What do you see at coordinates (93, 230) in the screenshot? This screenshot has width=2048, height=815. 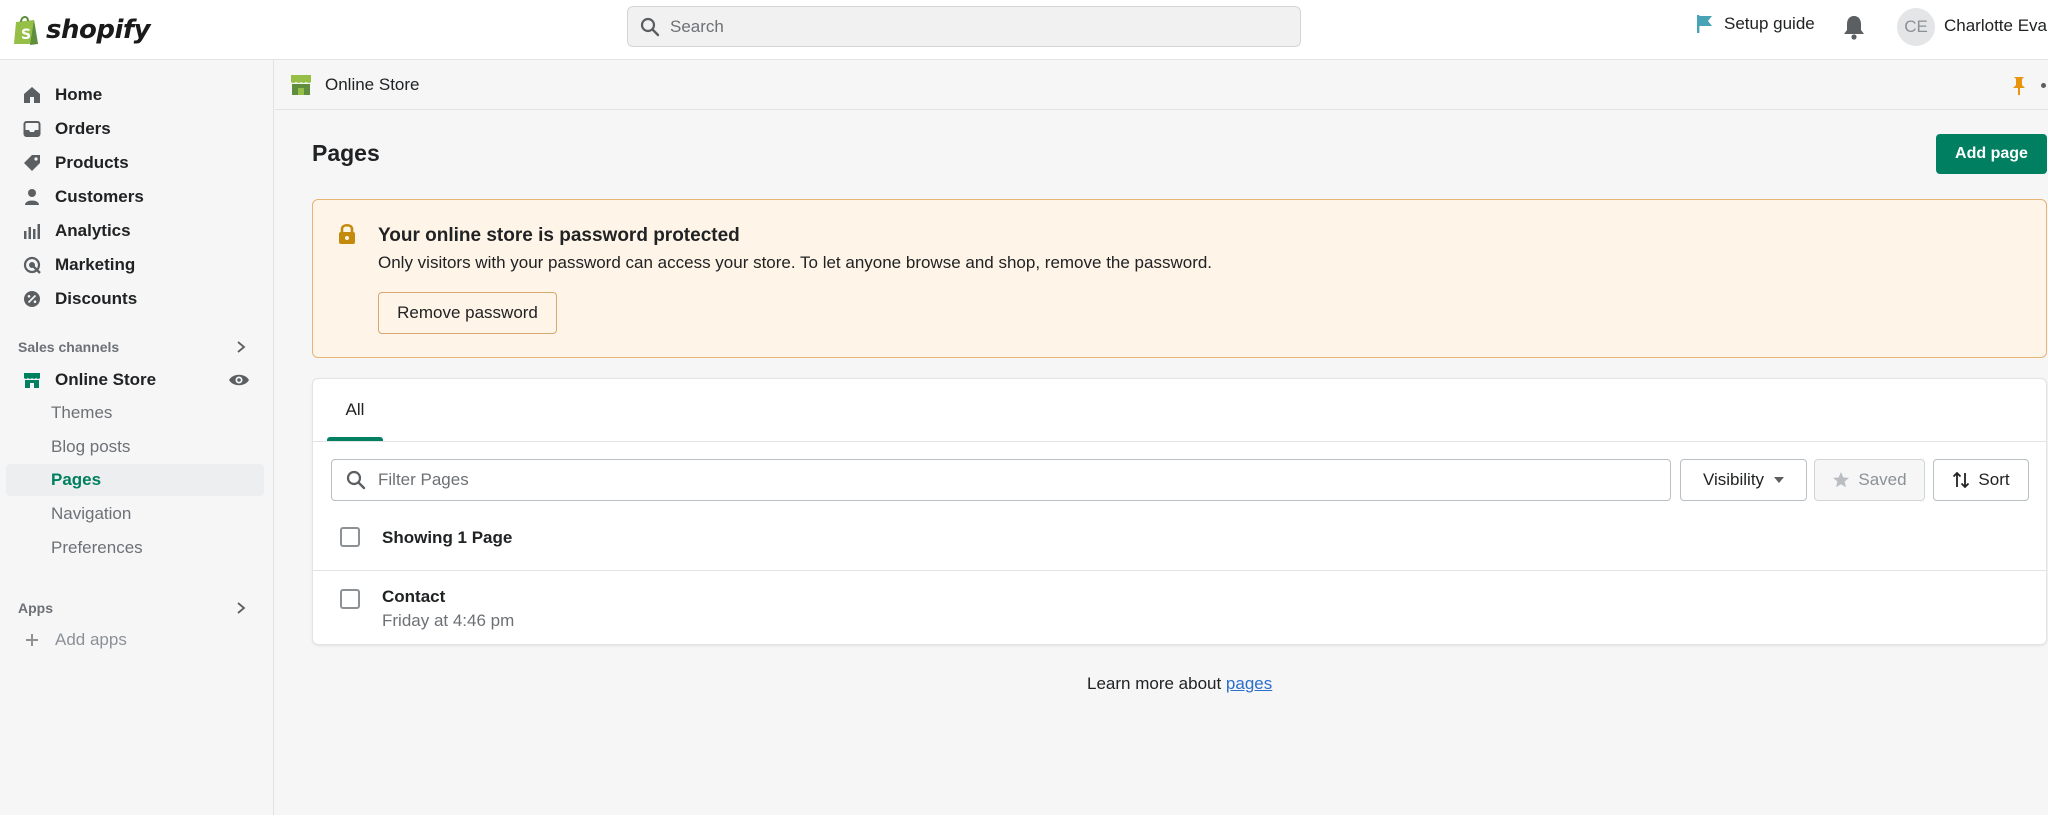 I see `sidebar-item-label: Analytics` at bounding box center [93, 230].